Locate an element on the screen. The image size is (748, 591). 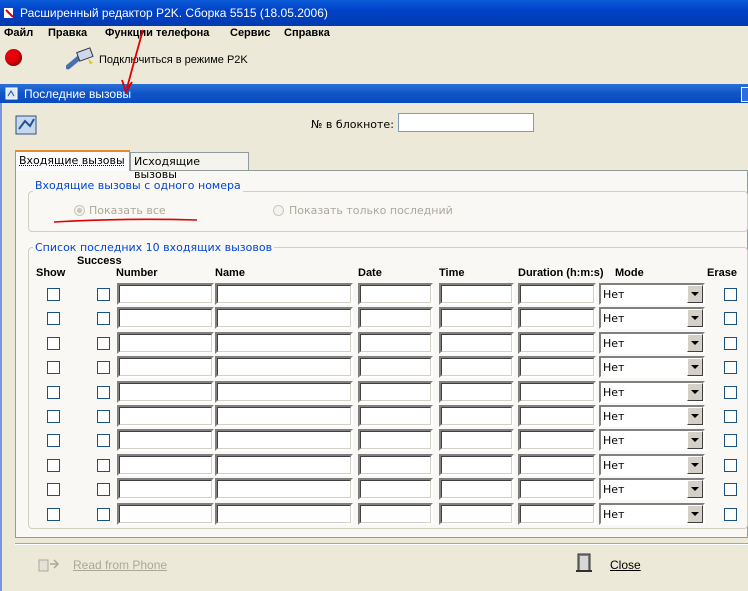
show-last-radio is located at coordinates (278, 210).